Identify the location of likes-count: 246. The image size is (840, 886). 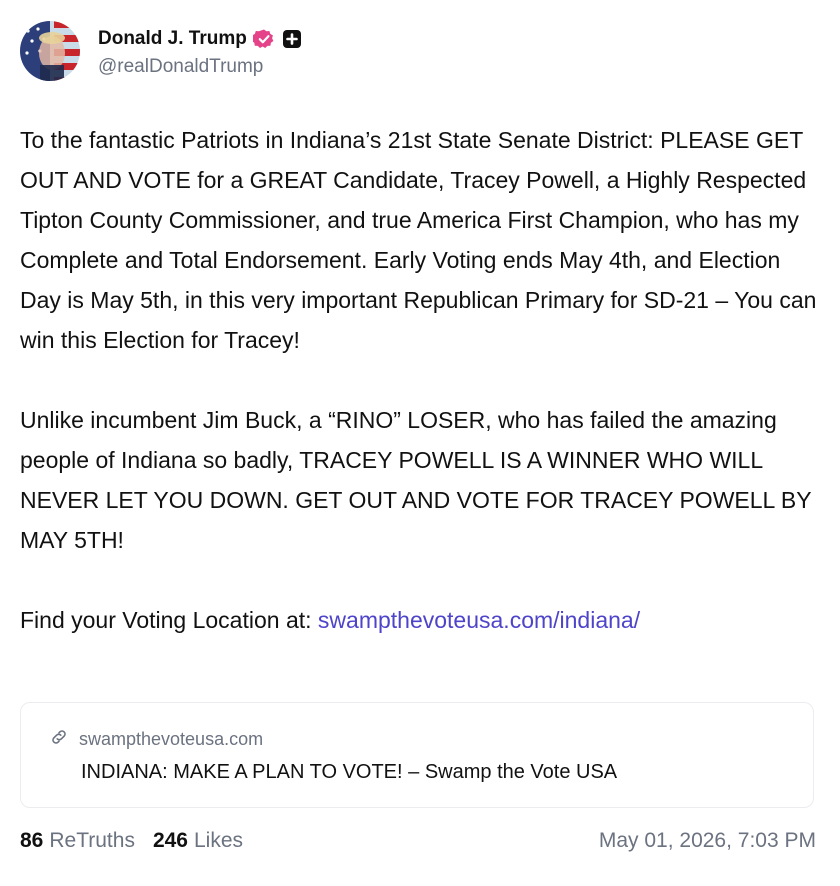
(170, 840).